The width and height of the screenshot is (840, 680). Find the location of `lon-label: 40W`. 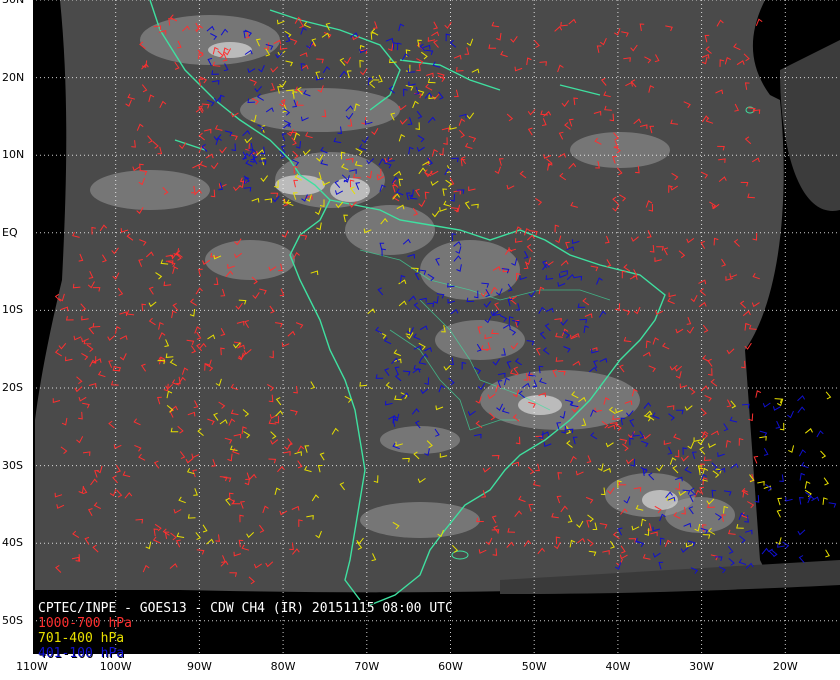

lon-label: 40W is located at coordinates (618, 666).